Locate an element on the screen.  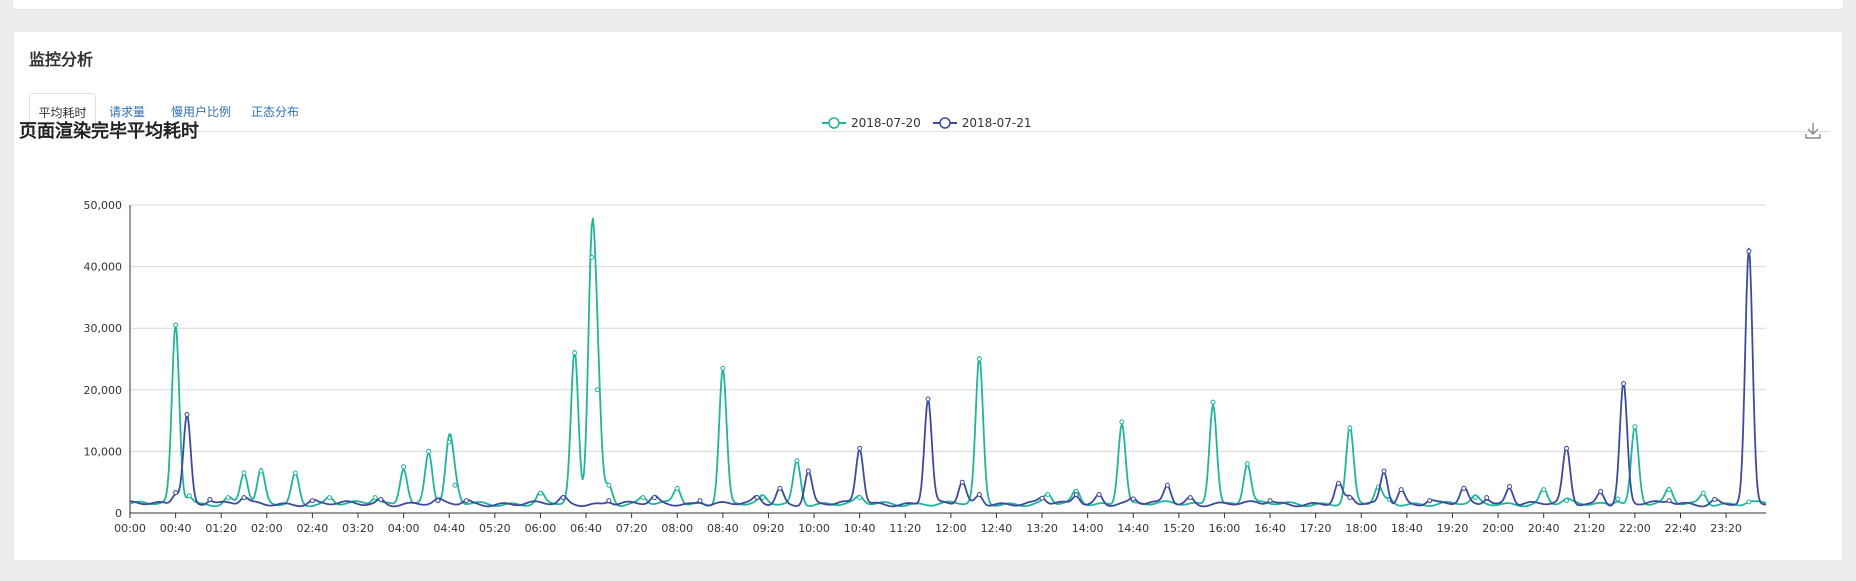
x-tick-label: 22:40 is located at coordinates (1681, 528).